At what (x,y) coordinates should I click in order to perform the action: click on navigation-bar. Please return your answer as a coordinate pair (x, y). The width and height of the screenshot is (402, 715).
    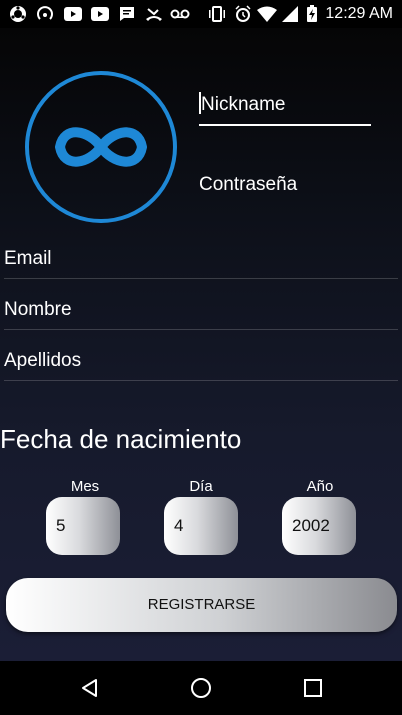
    Looking at the image, I should click on (201, 688).